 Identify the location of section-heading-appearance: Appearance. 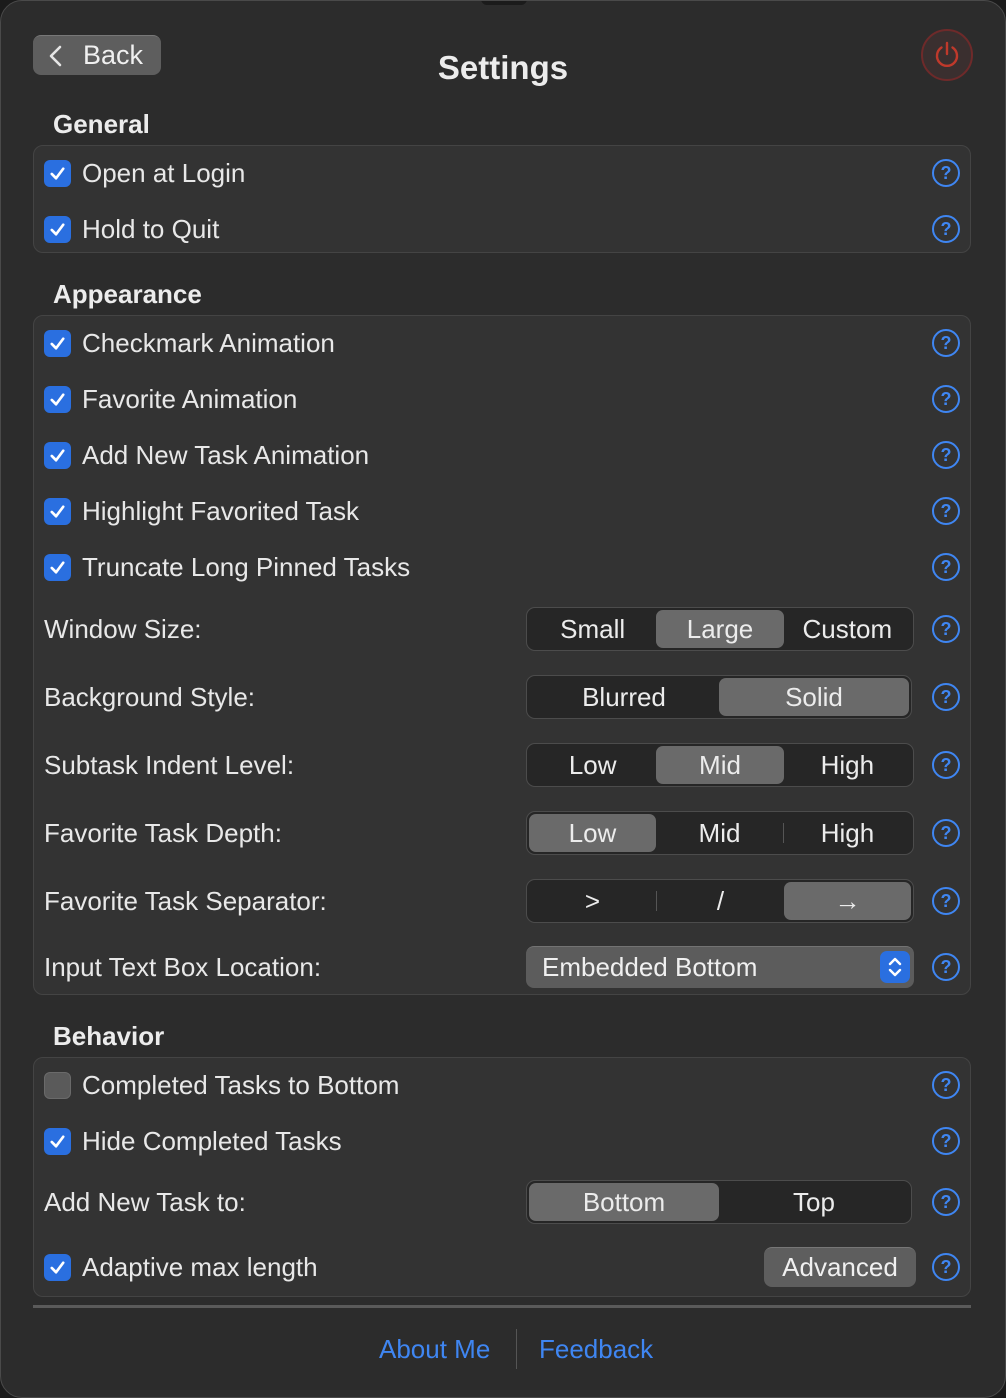
(127, 294).